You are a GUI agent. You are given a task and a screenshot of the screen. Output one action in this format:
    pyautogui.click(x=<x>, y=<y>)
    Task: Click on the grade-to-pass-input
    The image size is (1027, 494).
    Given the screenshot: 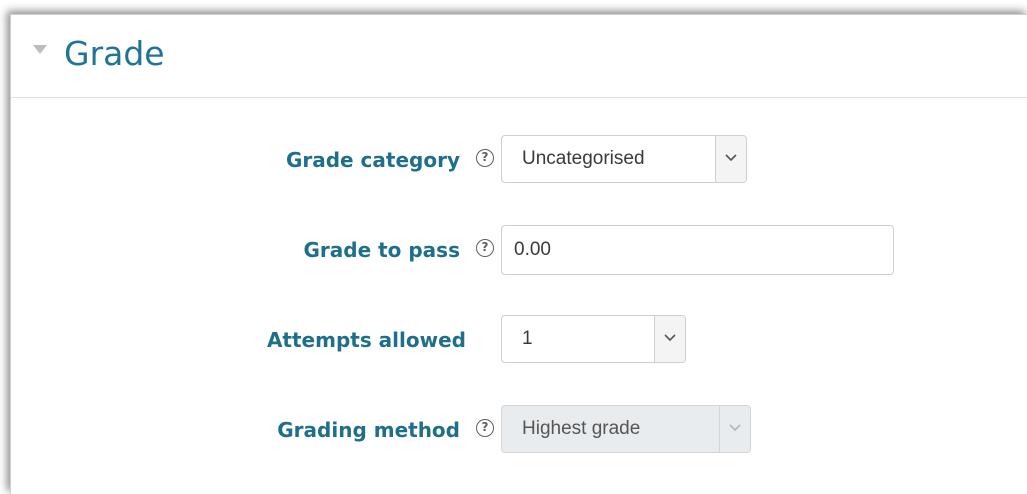 What is the action you would take?
    pyautogui.click(x=697, y=250)
    